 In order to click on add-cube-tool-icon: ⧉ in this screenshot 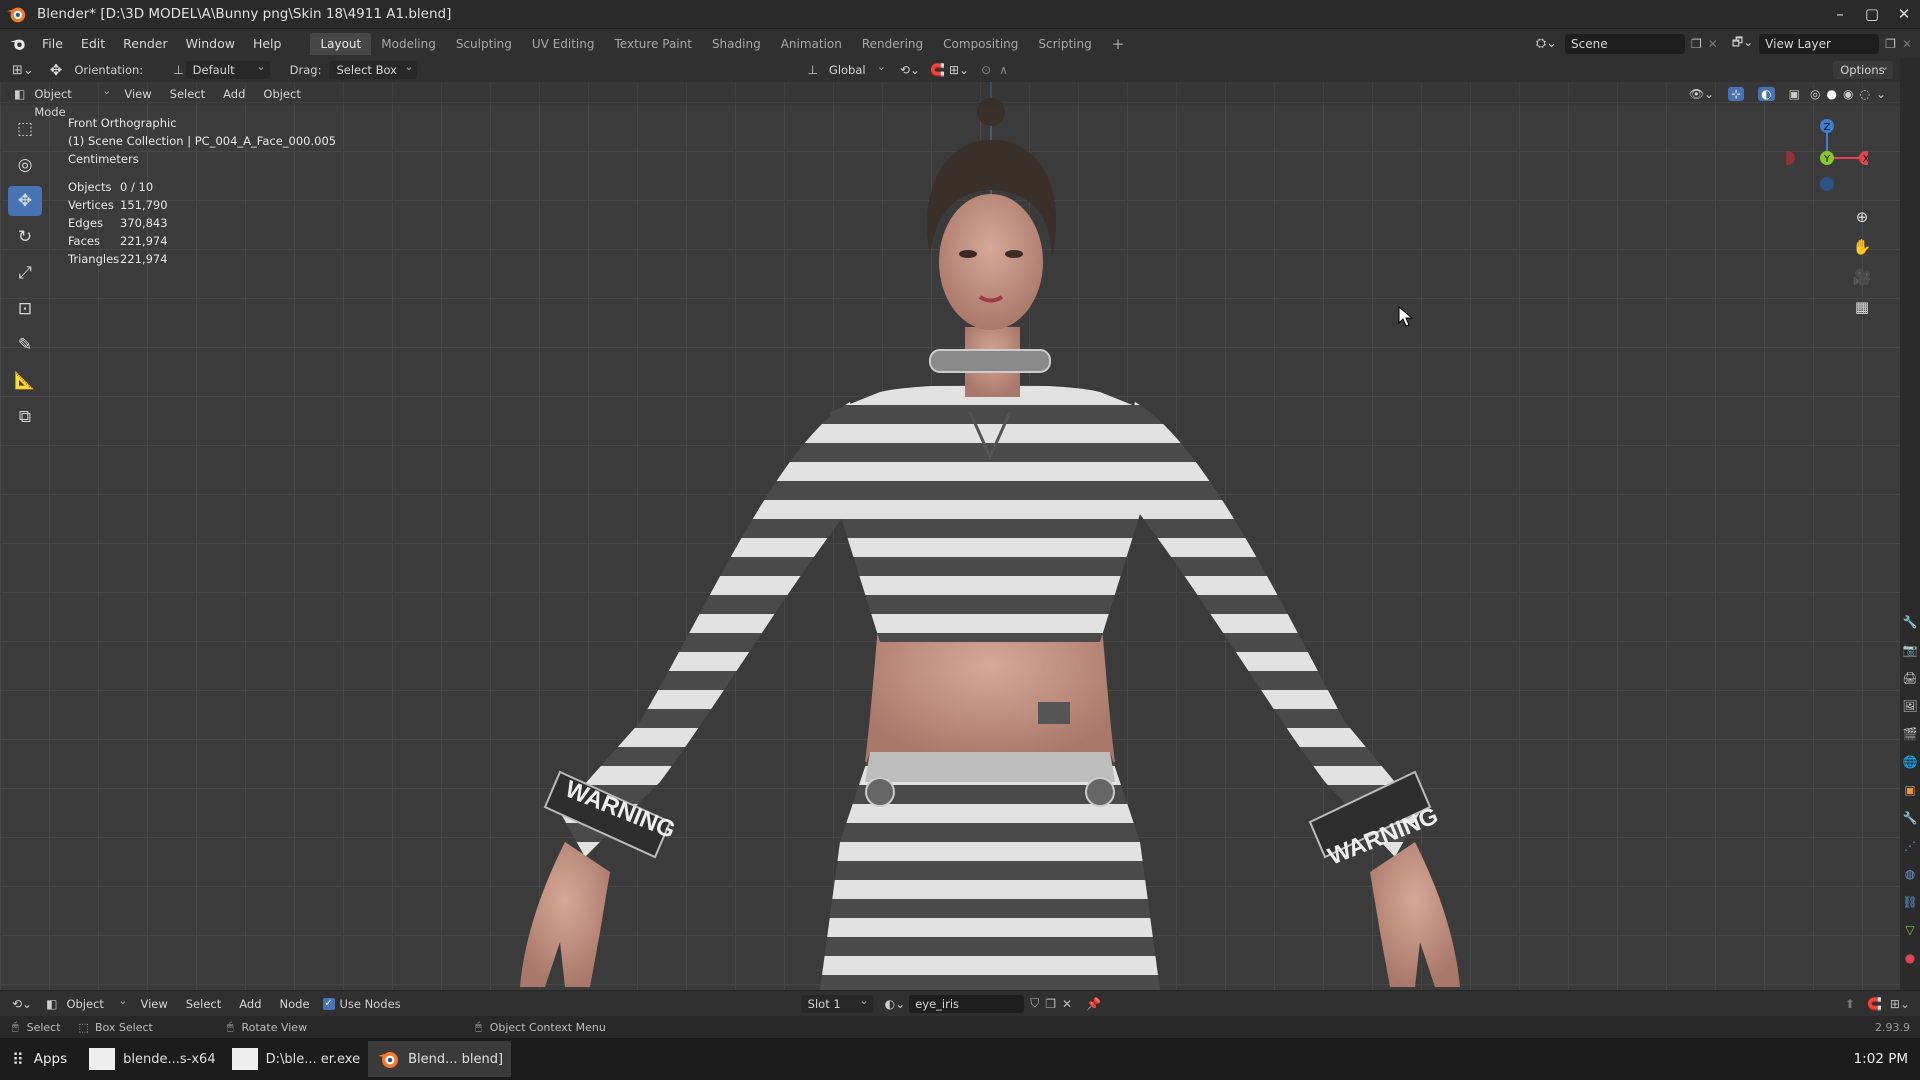, I will do `click(25, 417)`.